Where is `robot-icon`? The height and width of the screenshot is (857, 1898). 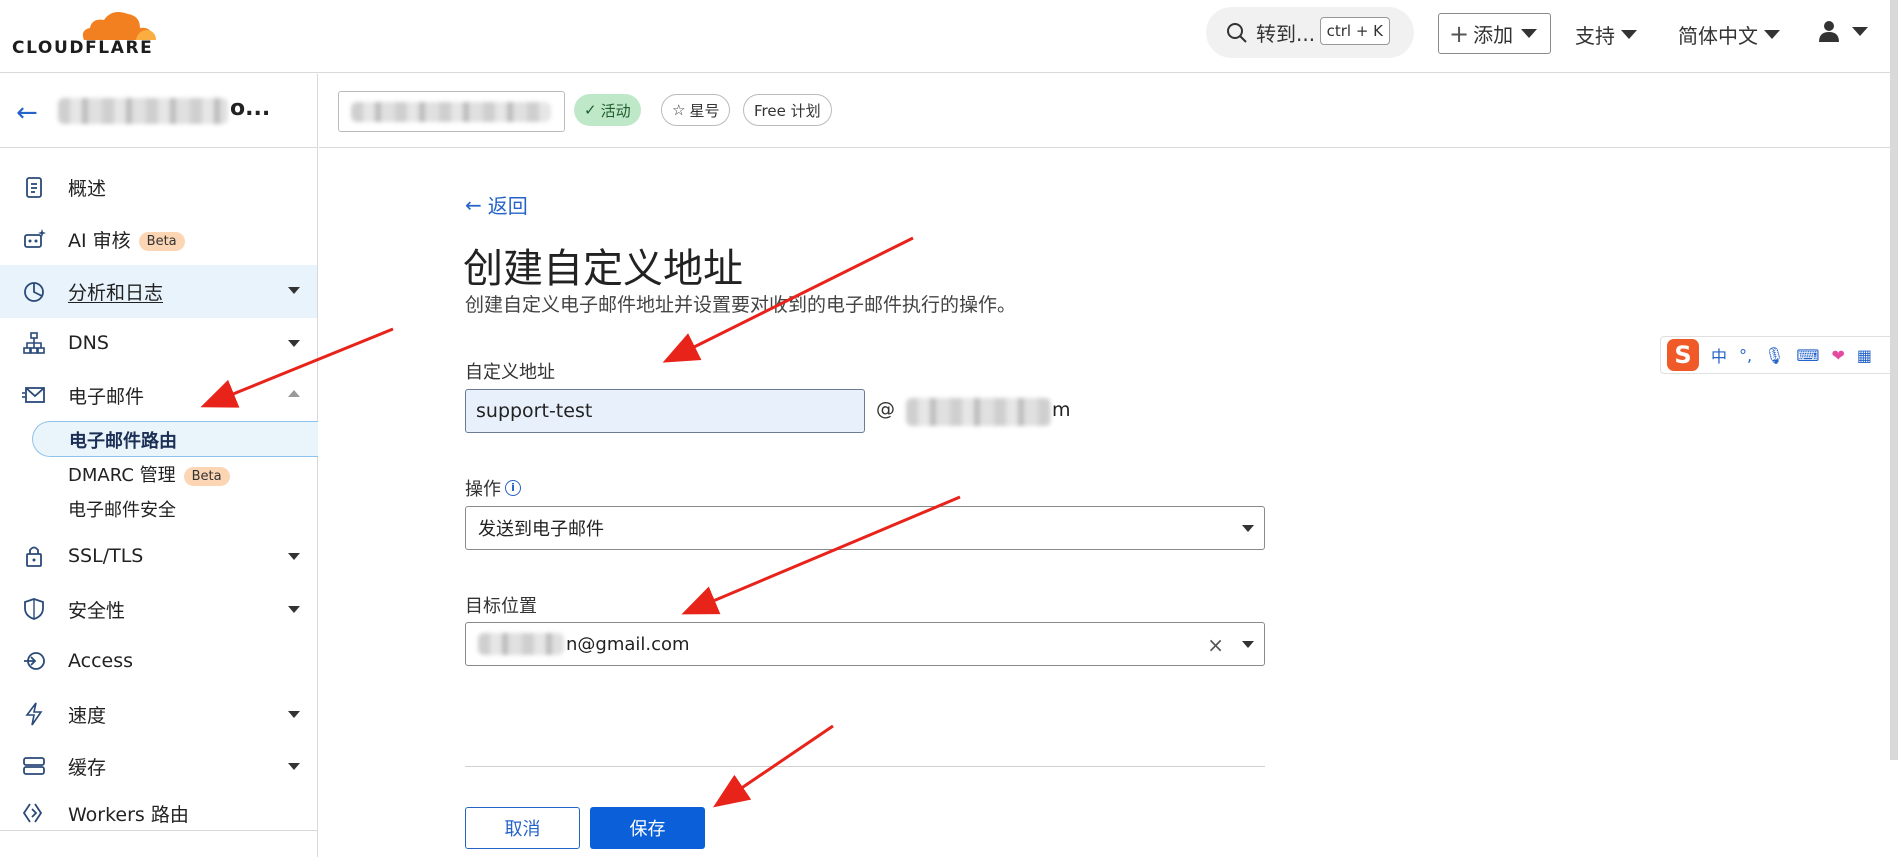 robot-icon is located at coordinates (35, 238).